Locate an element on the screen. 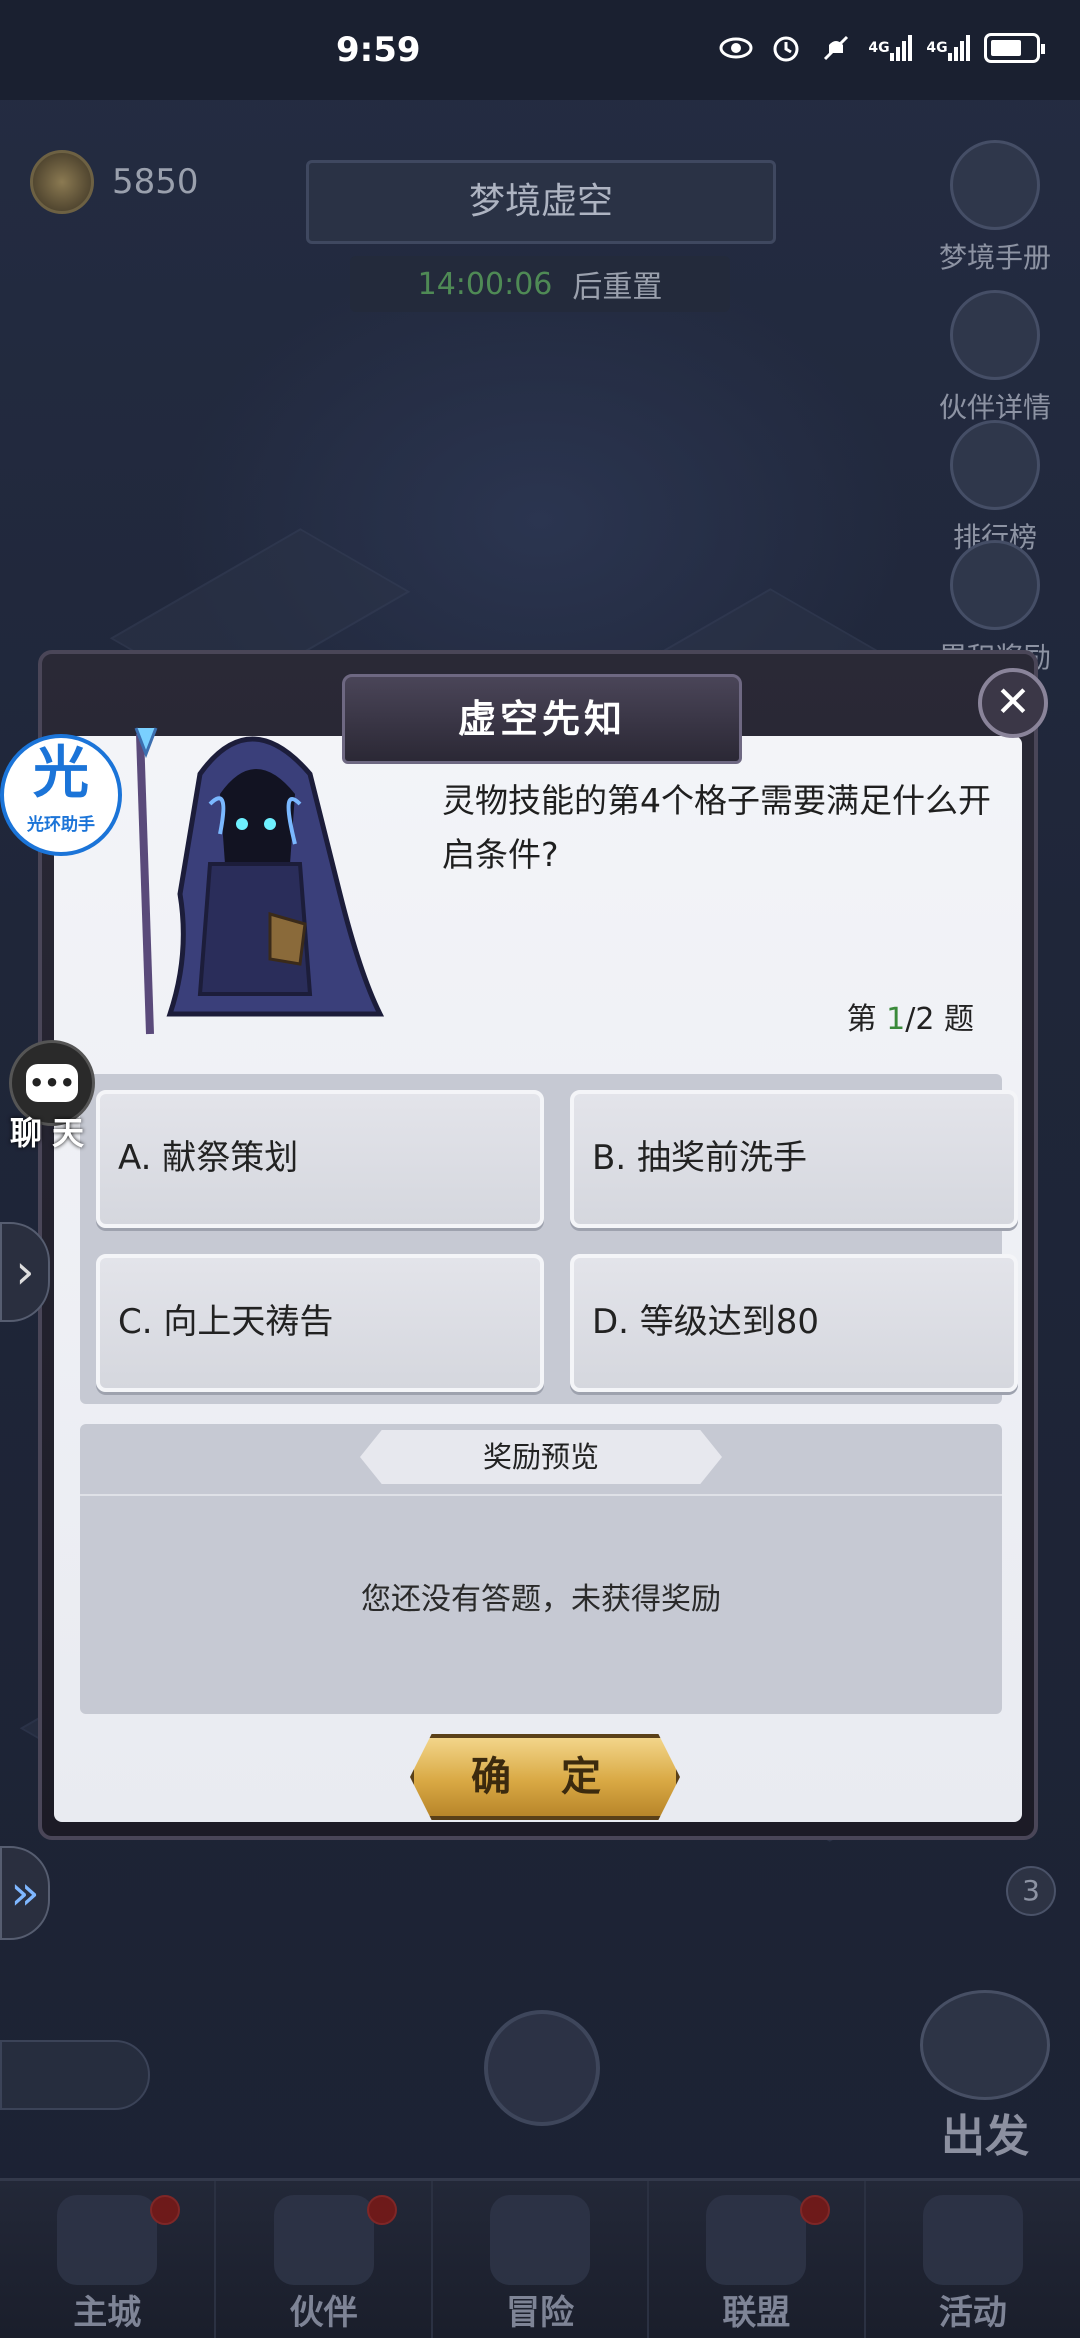 The image size is (1080, 2338). nav-item-main-city: 主城 is located at coordinates (108, 2259).